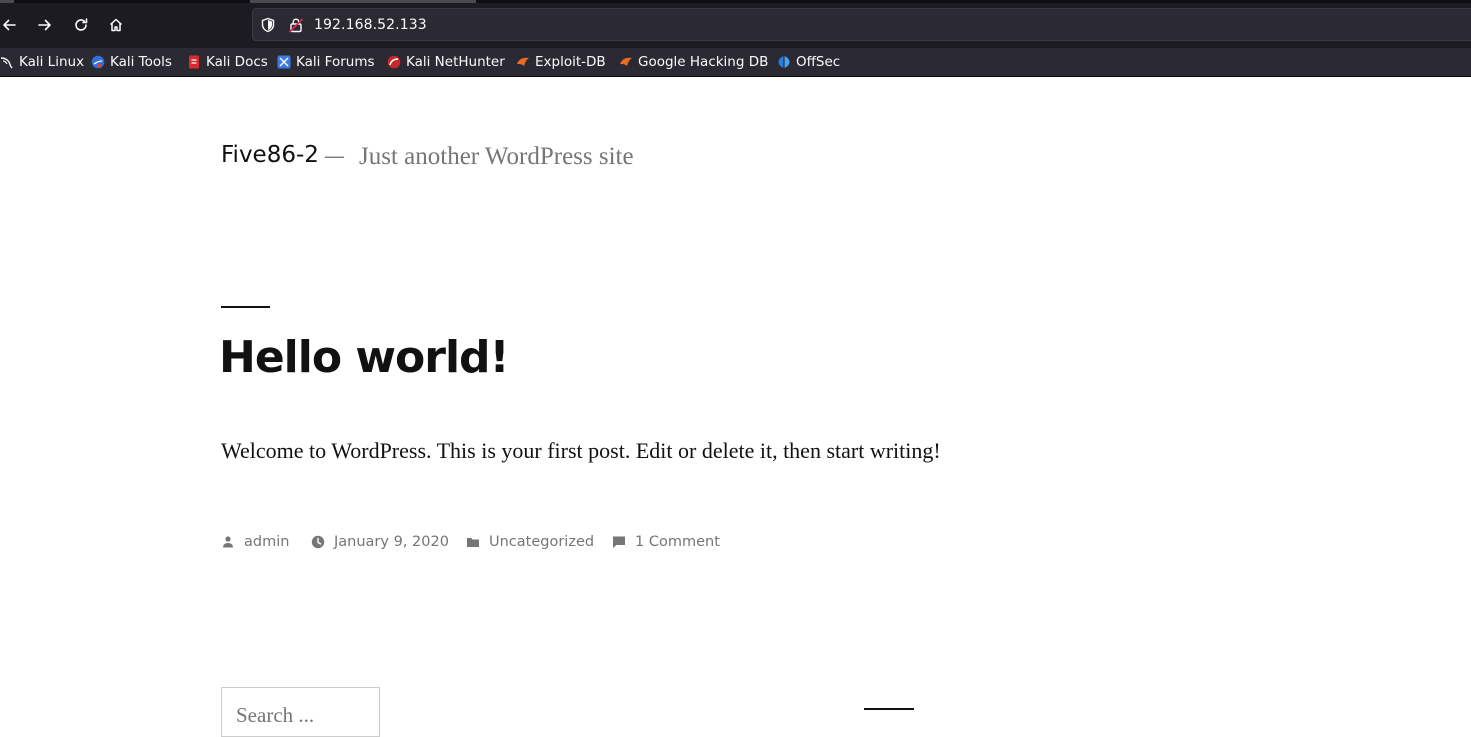 The image size is (1471, 737). What do you see at coordinates (446, 62) in the screenshot?
I see `bookmark-kali-nethunter: Kali NetHunter` at bounding box center [446, 62].